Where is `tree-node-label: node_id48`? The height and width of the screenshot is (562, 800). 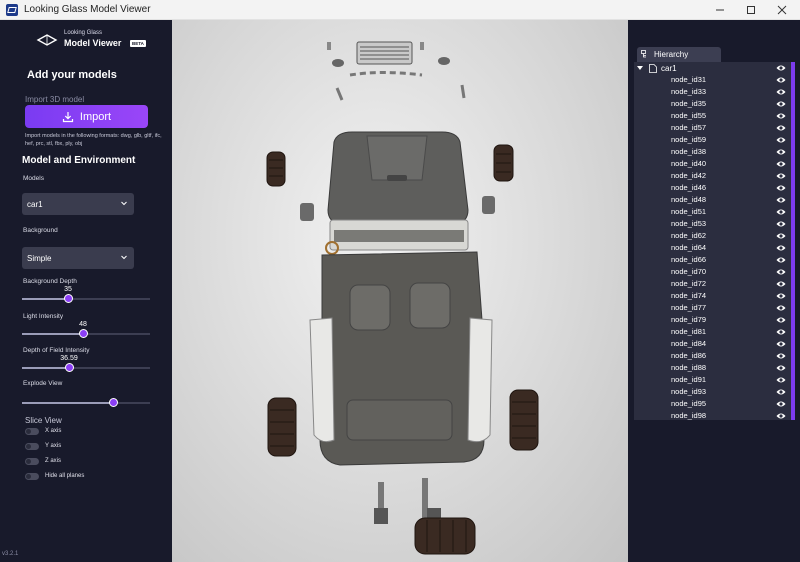 tree-node-label: node_id48 is located at coordinates (689, 199).